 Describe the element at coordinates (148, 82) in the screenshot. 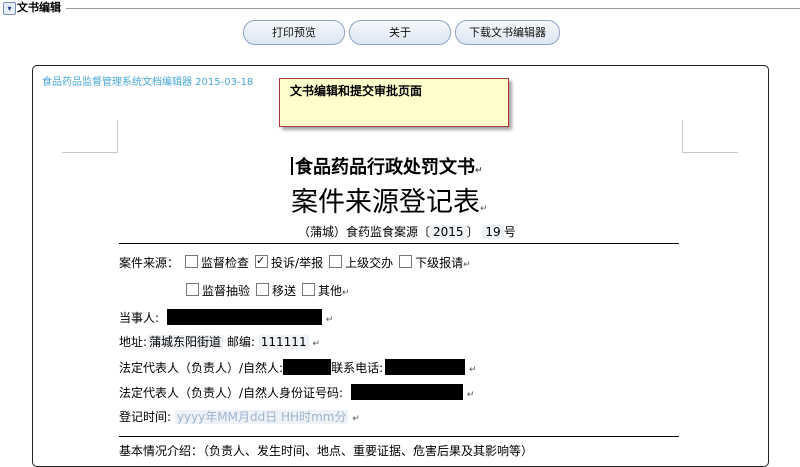

I see `editor-meta: 食品药品监督管理系统文档编辑器 2015-03-18` at that location.